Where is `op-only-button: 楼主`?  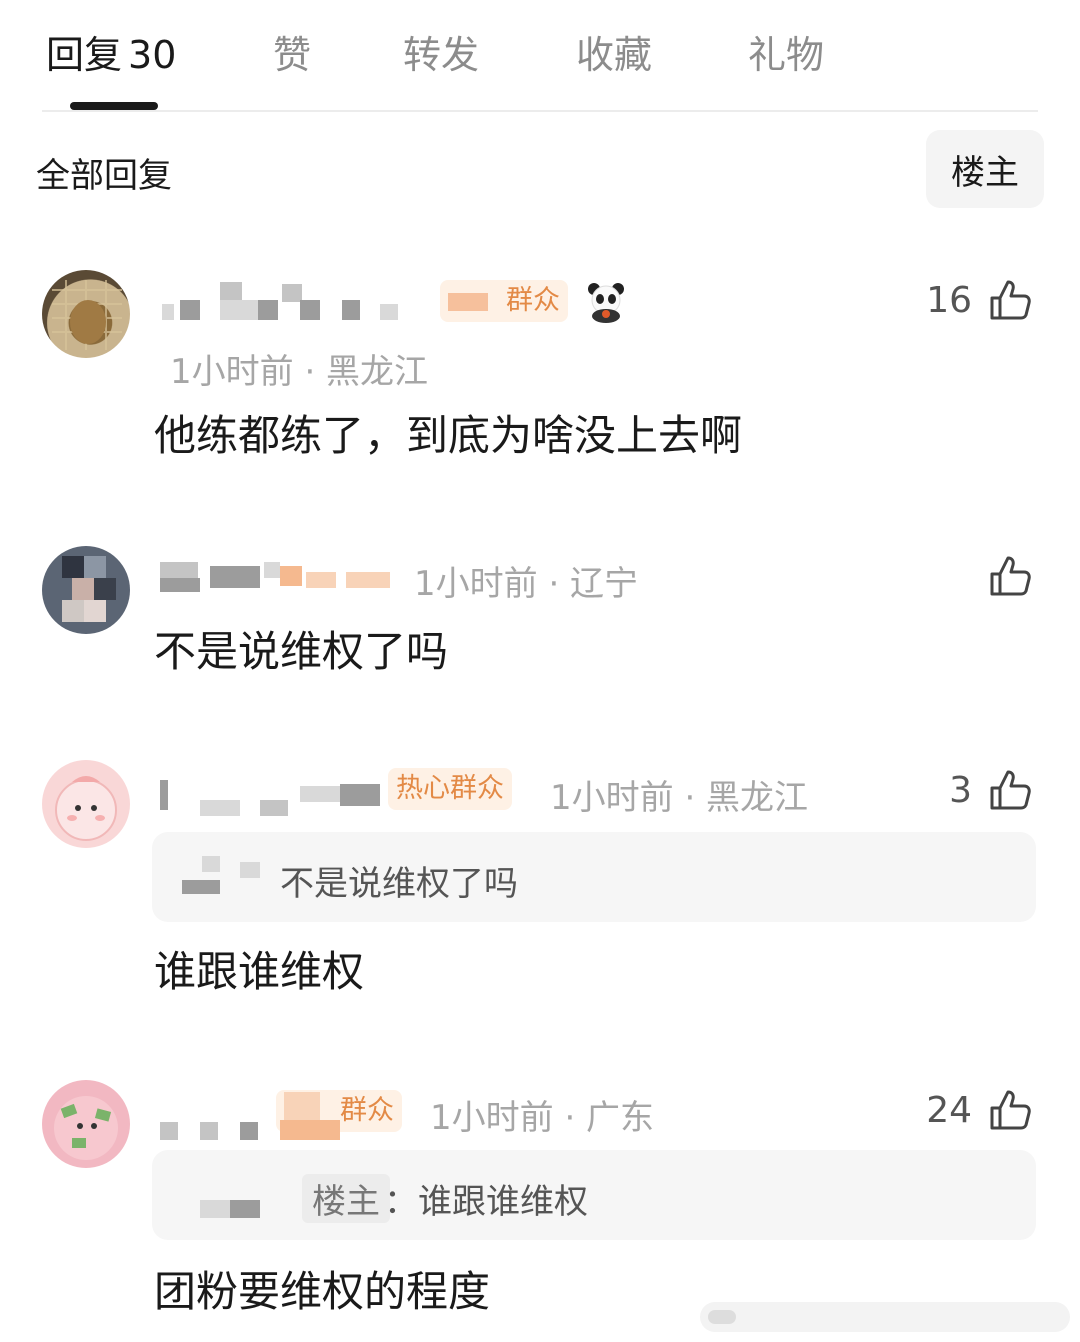
op-only-button: 楼主 is located at coordinates (985, 169).